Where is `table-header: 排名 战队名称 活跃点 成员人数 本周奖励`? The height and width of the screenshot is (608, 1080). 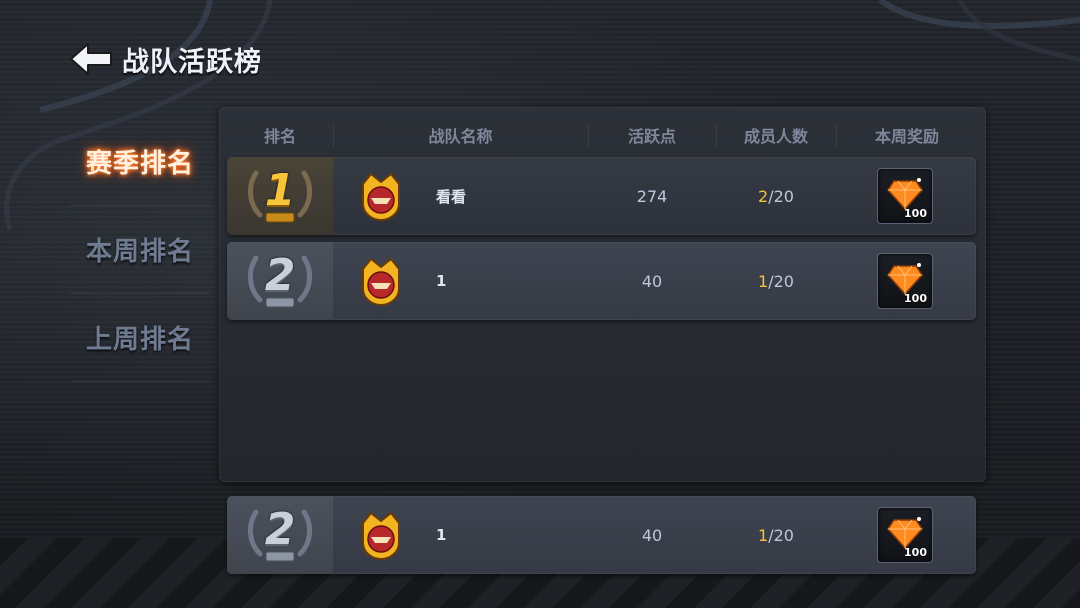
table-header: 排名 战队名称 活跃点 成员人数 本周奖励 is located at coordinates (602, 135).